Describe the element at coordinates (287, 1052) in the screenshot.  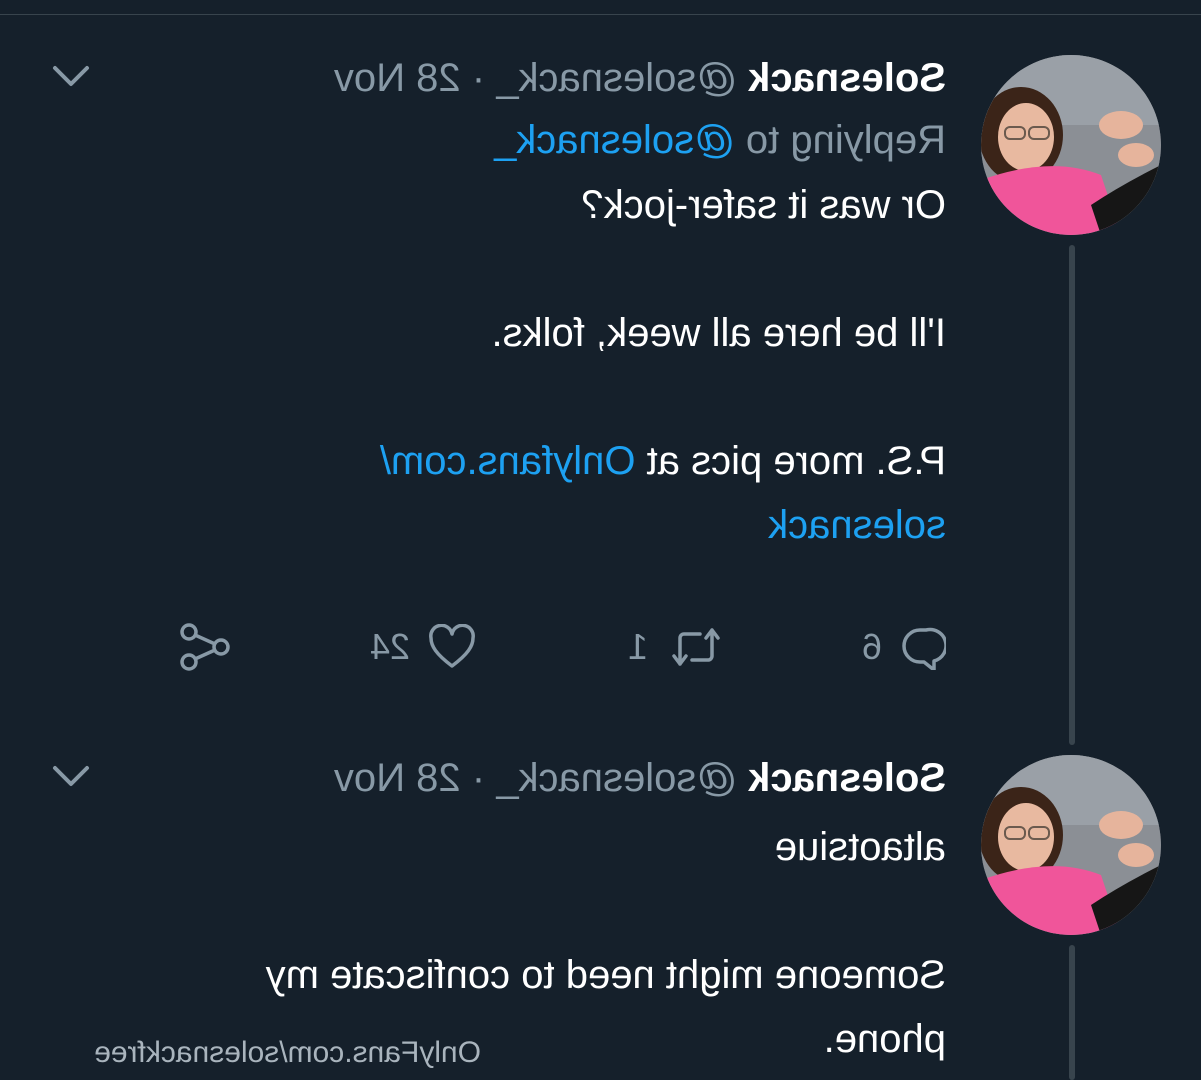
I see `watermark: OnlyFans.com/solesnackfree` at that location.